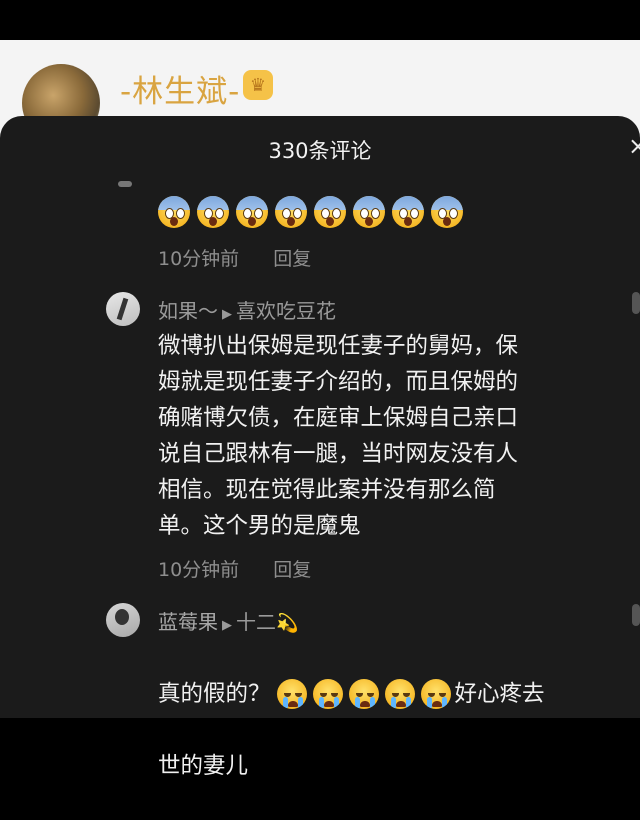  Describe the element at coordinates (203, 766) in the screenshot. I see `comment-text-line2: 世的妻儿` at that location.